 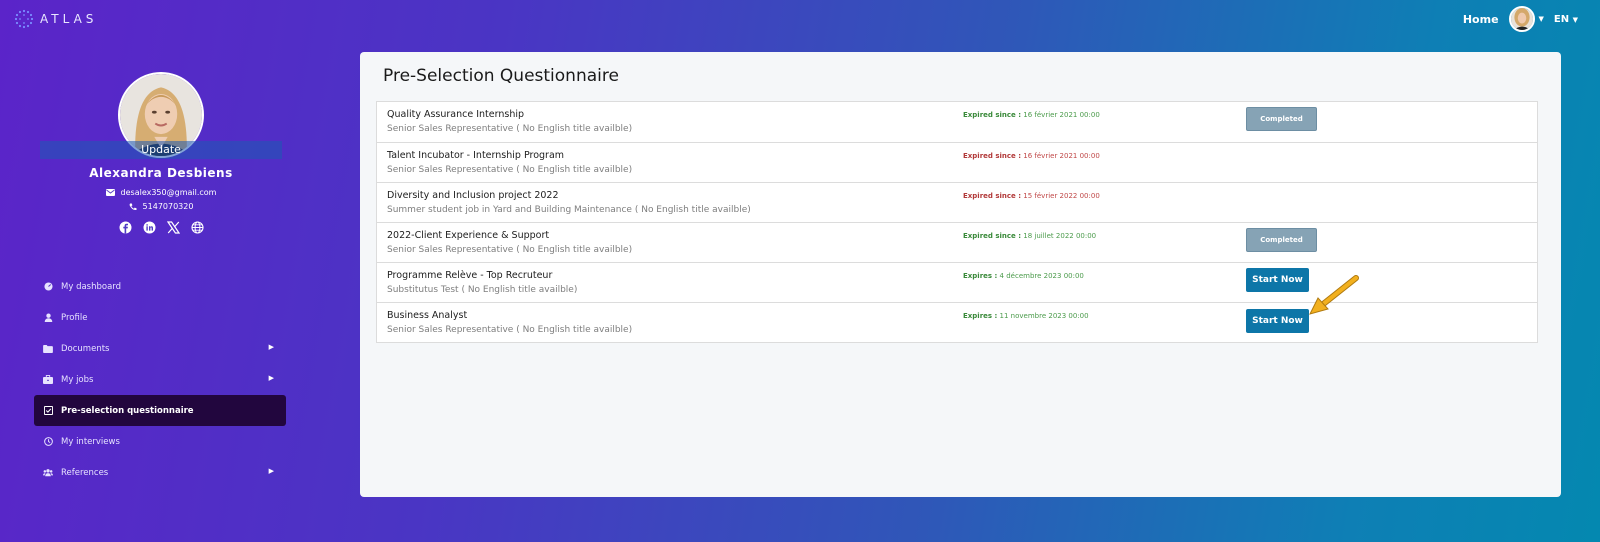 What do you see at coordinates (427, 315) in the screenshot?
I see `questionnaire-title: Business Analyst` at bounding box center [427, 315].